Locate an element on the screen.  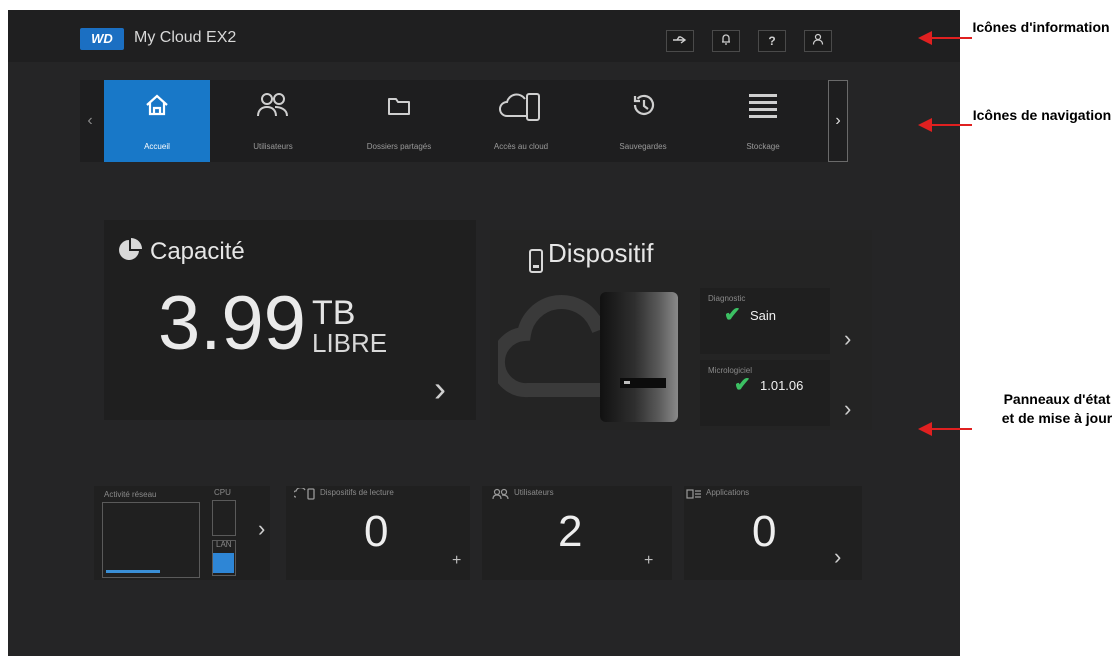
diagnostics-value: Sain is located at coordinates (763, 315).